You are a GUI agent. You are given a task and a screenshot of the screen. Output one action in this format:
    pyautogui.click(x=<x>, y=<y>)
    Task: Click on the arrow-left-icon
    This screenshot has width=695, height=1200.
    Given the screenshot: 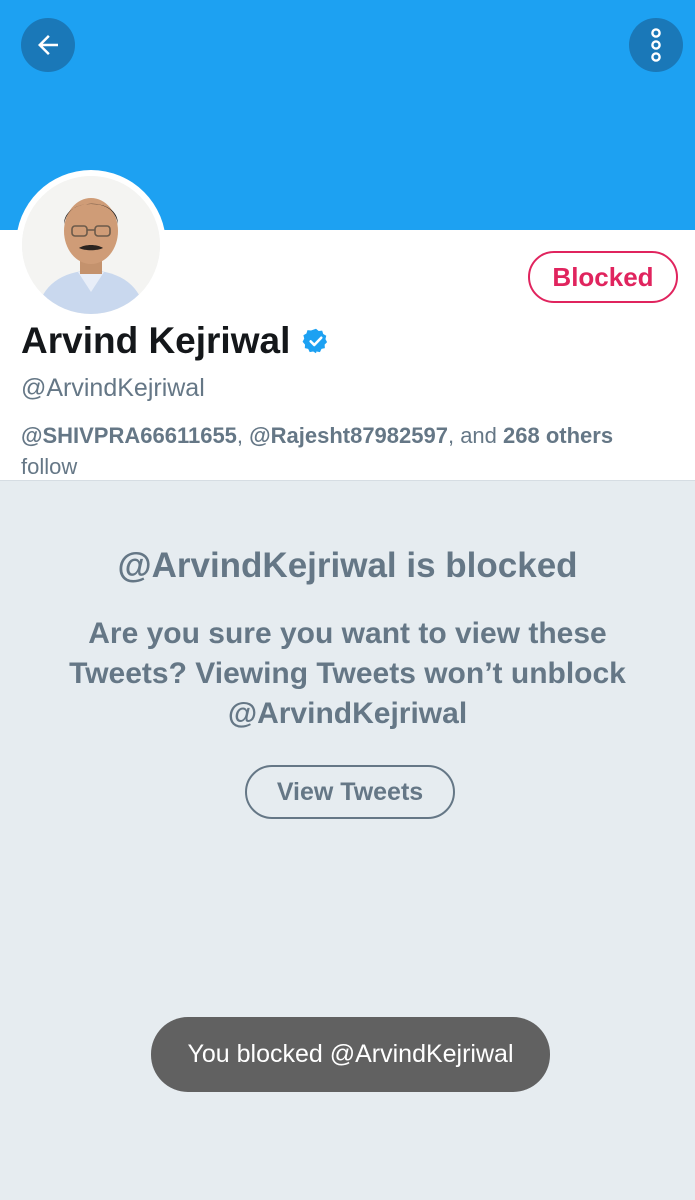 What is the action you would take?
    pyautogui.click(x=48, y=45)
    